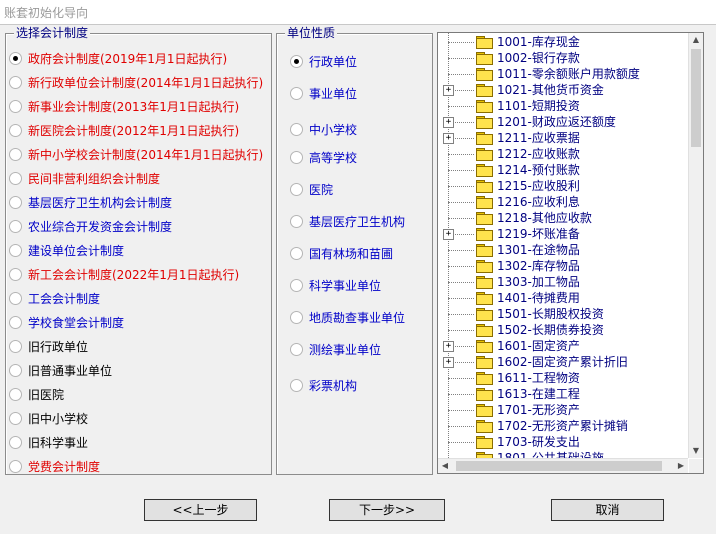  Describe the element at coordinates (559, 466) in the screenshot. I see `horizontal-scroll-thumb` at that location.